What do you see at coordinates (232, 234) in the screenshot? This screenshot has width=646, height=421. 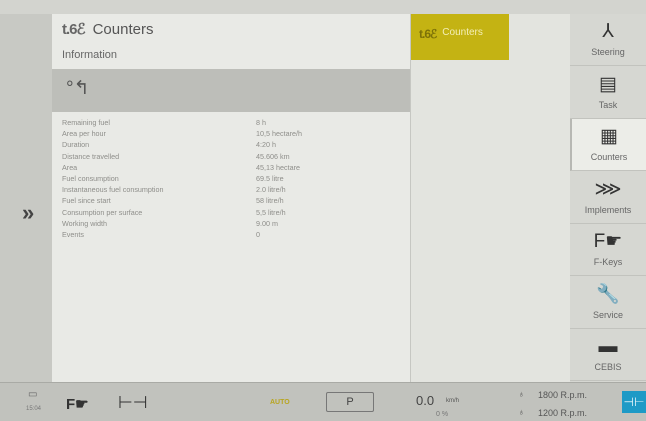 I see `table-row: Events 0` at bounding box center [232, 234].